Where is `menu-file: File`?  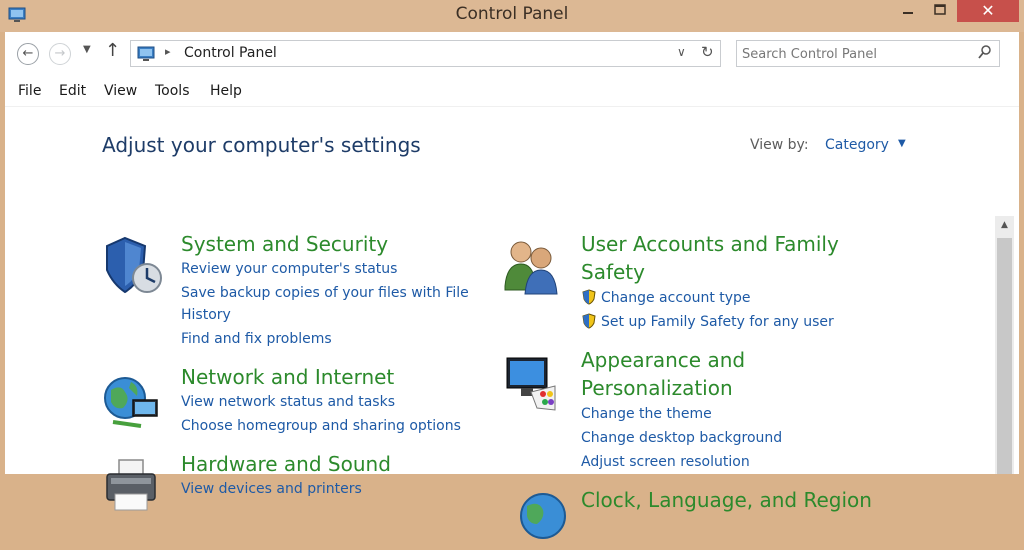 menu-file: File is located at coordinates (29, 91).